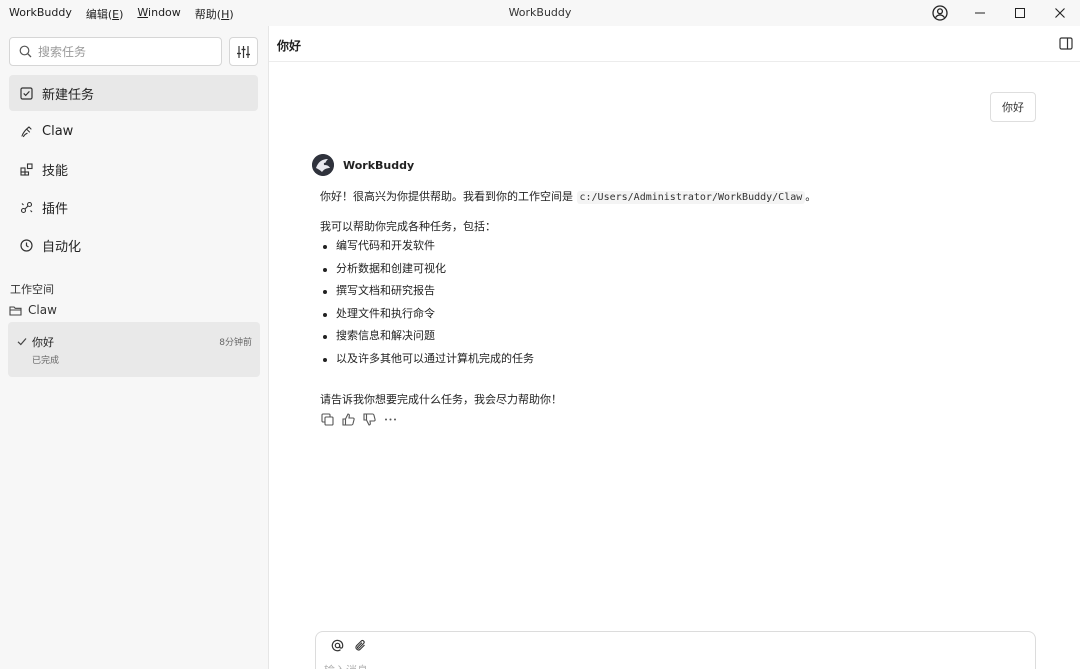 This screenshot has width=1080, height=669. Describe the element at coordinates (15, 310) in the screenshot. I see `folder-icon` at that location.